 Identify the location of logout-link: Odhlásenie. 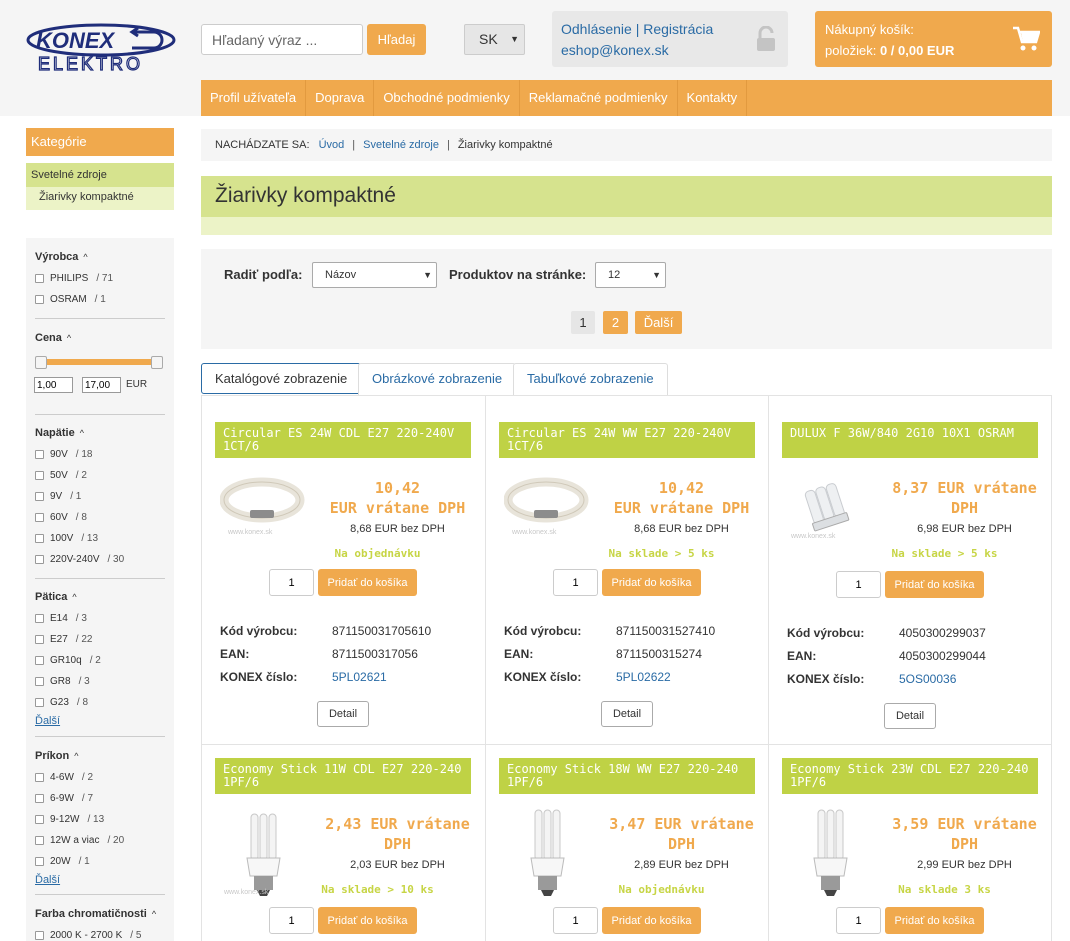
(596, 29).